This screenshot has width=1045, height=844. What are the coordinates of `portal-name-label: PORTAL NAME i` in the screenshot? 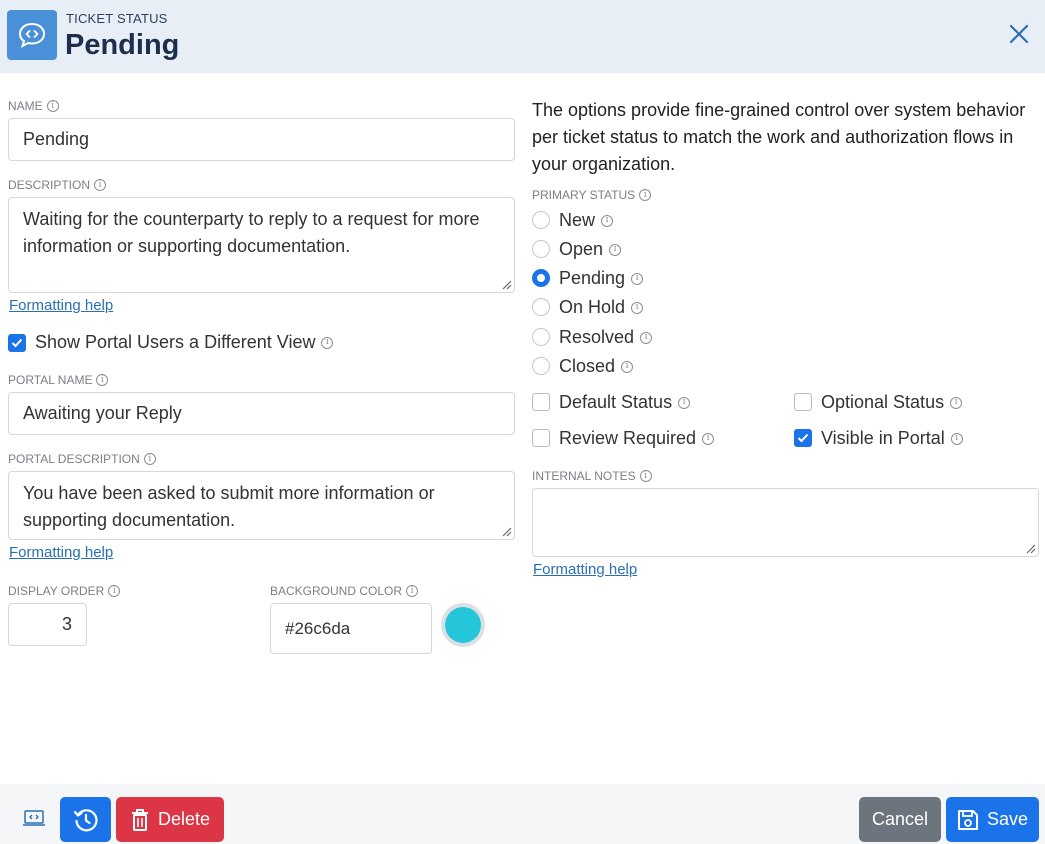 It's located at (58, 380).